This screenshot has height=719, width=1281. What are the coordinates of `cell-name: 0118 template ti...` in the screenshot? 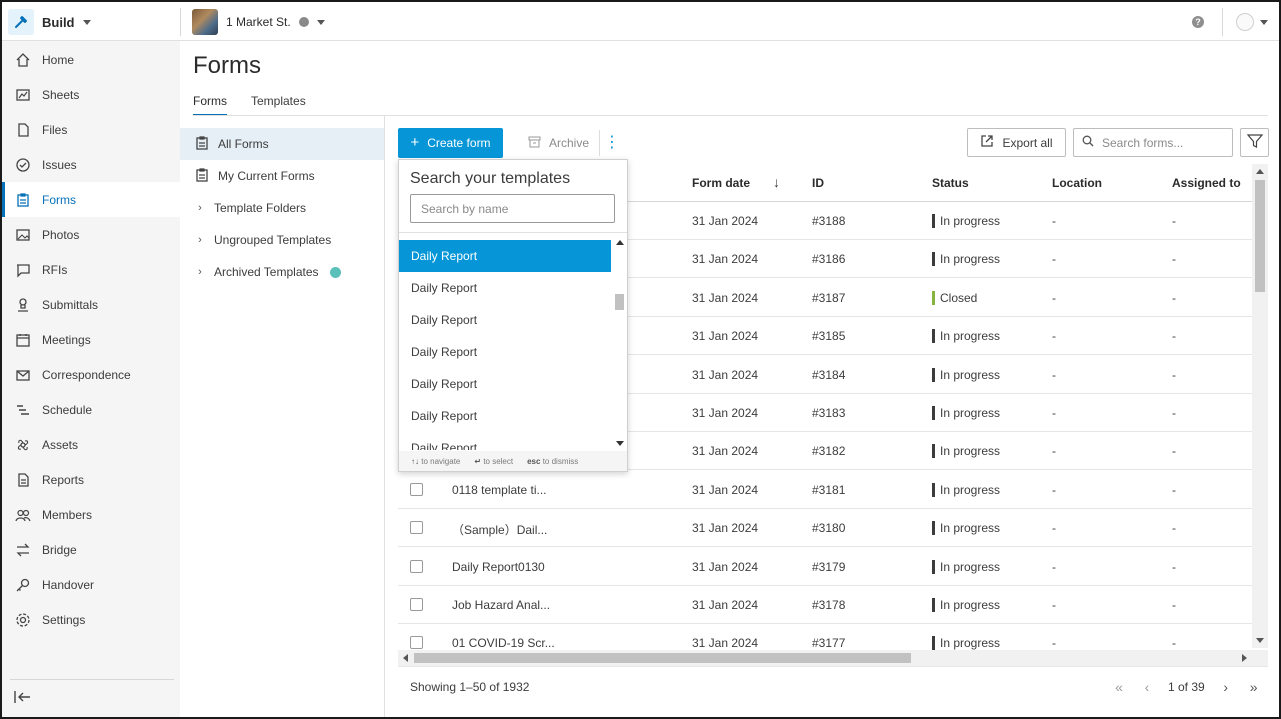 It's located at (499, 490).